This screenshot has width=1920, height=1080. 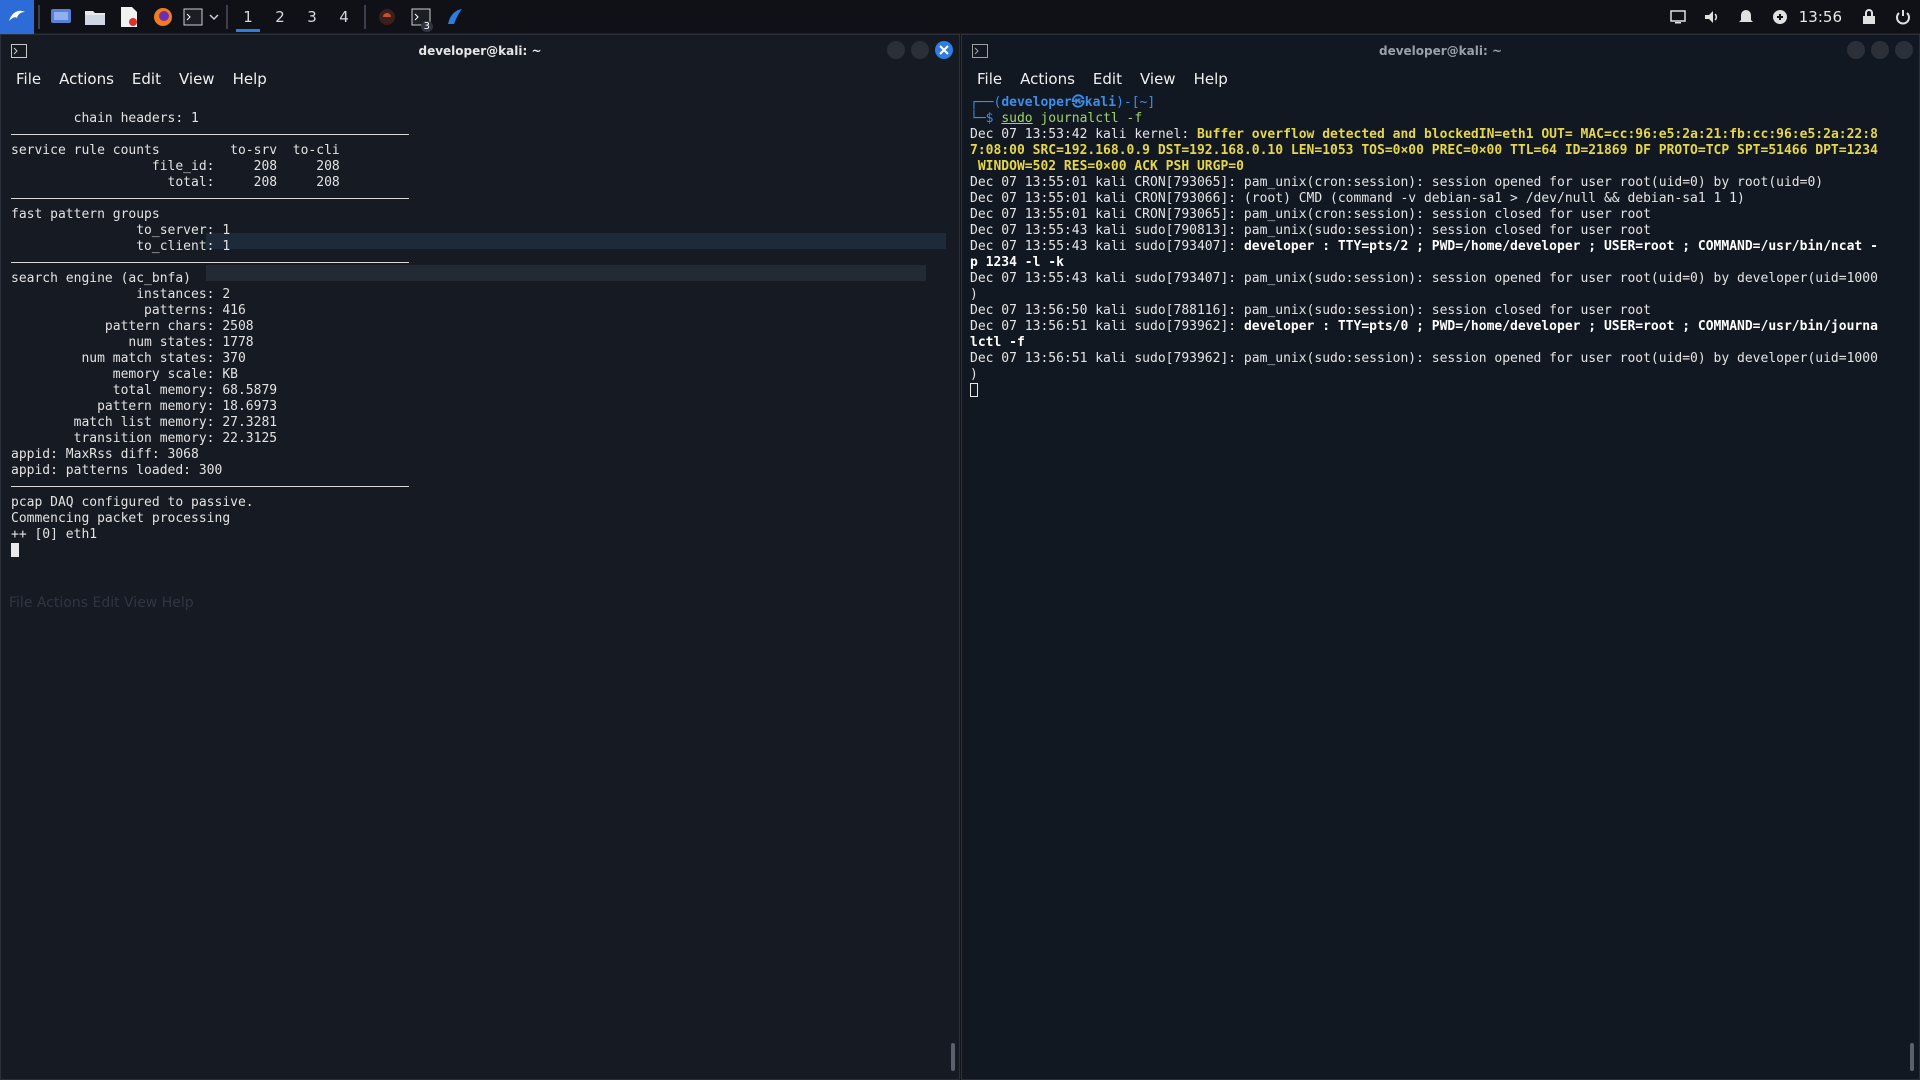 I want to click on kali-menu-icon, so click(x=17, y=17).